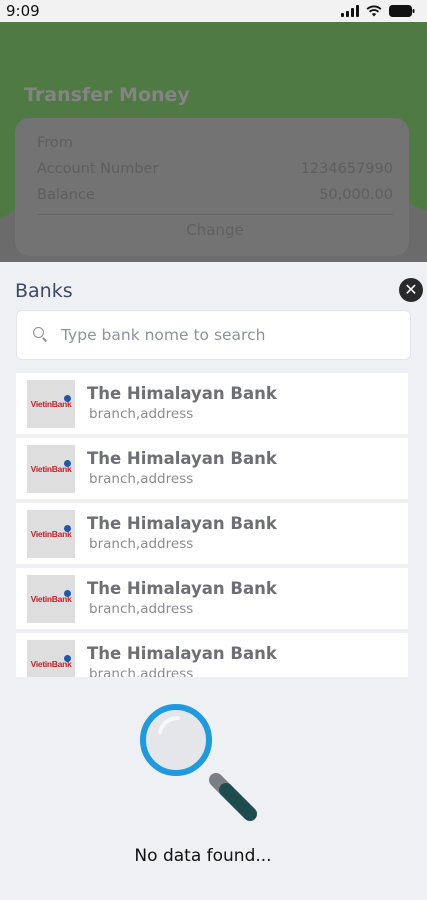  Describe the element at coordinates (23, 11) in the screenshot. I see `status-time: 9:09` at that location.